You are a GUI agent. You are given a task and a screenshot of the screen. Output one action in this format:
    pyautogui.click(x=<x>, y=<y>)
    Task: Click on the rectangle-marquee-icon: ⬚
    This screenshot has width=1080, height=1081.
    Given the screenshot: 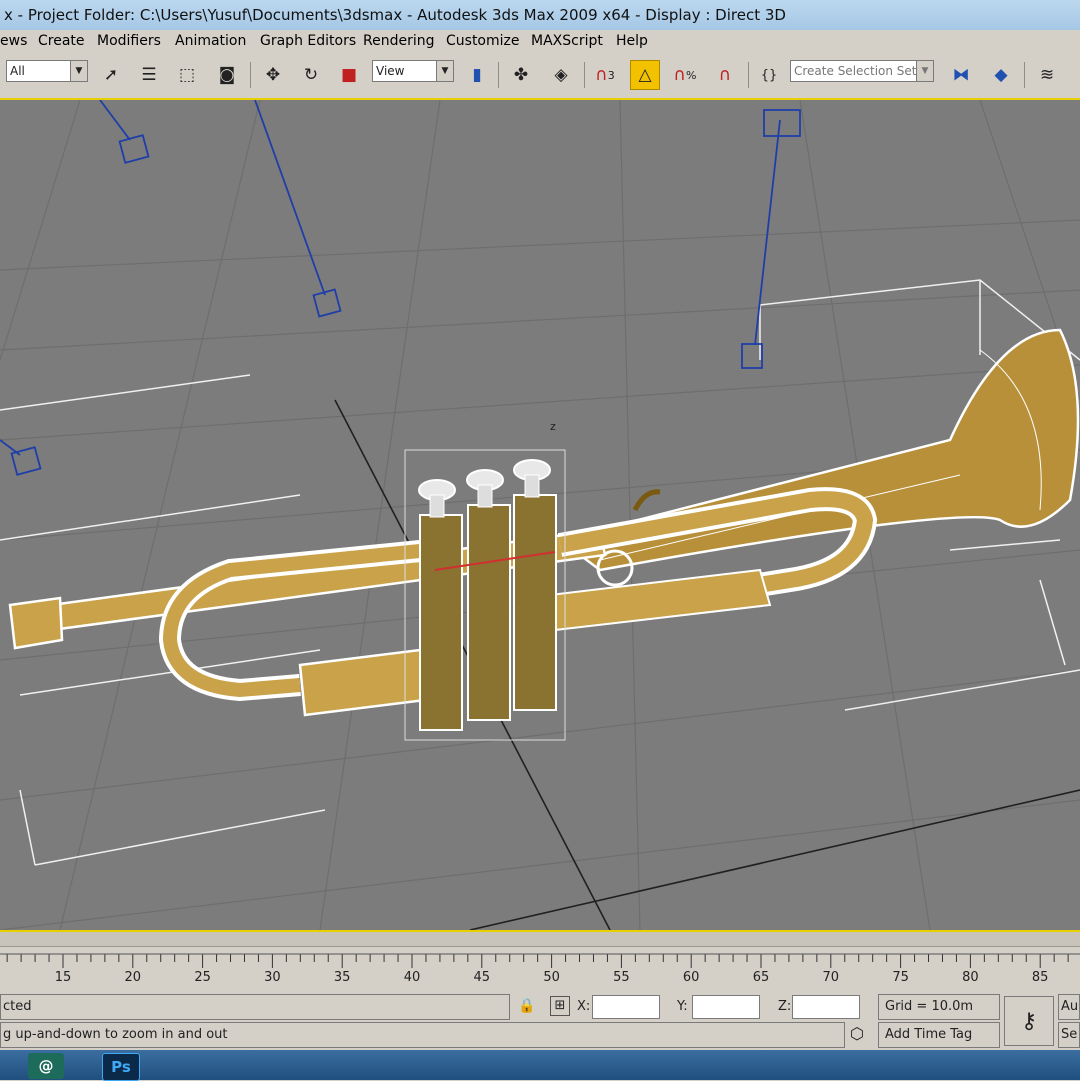 What is the action you would take?
    pyautogui.click(x=187, y=75)
    